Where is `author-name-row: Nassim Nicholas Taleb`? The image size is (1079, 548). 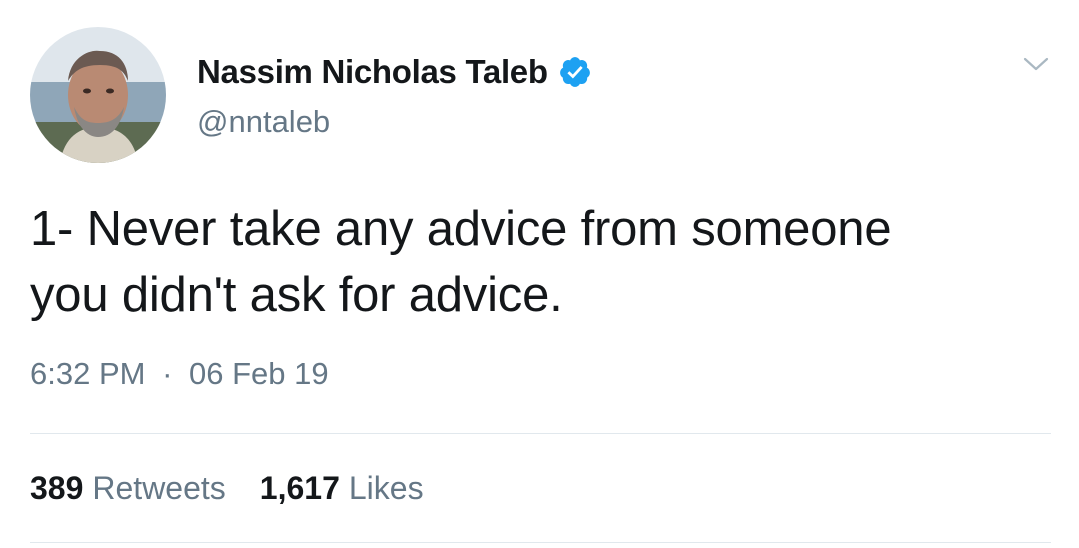
author-name-row: Nassim Nicholas Taleb is located at coordinates (394, 72).